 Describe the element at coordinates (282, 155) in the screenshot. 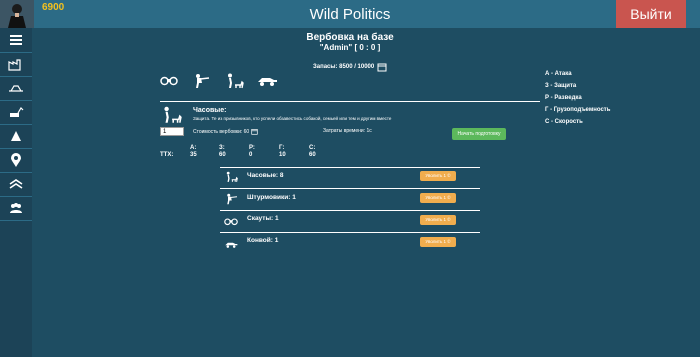

I see `ttx-value: 10` at that location.